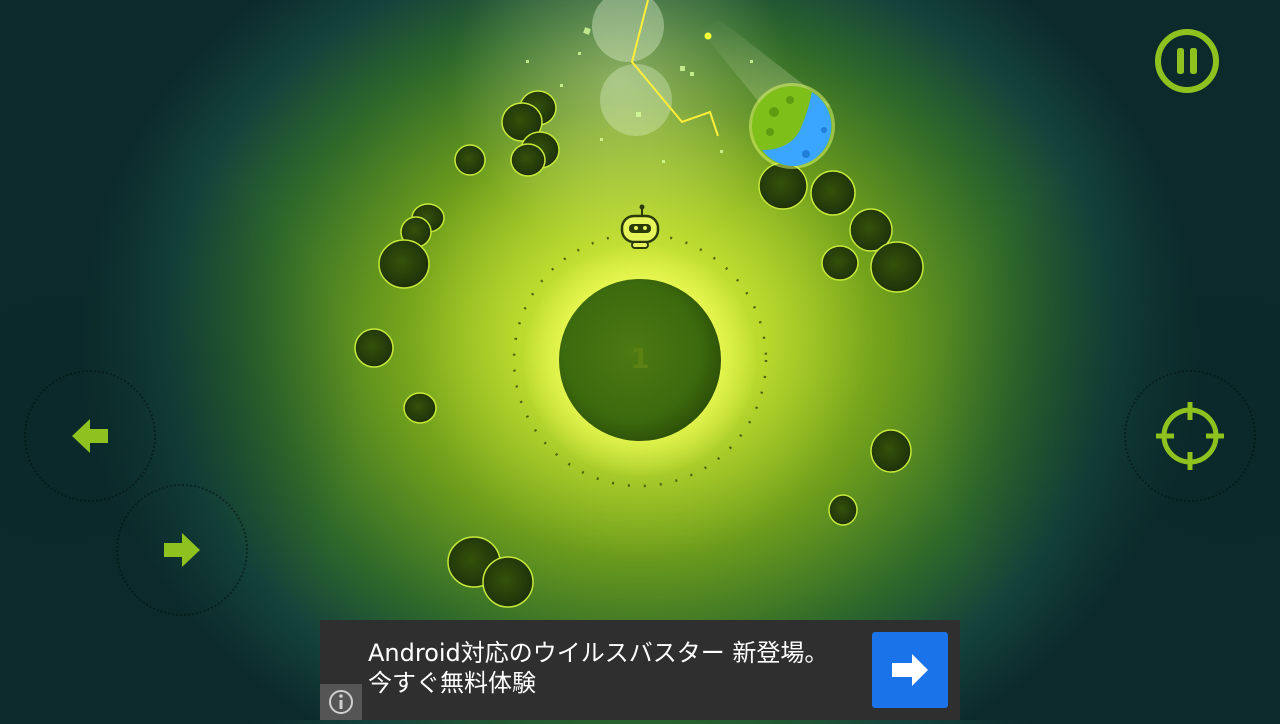  I want to click on move-left-button, so click(90, 436).